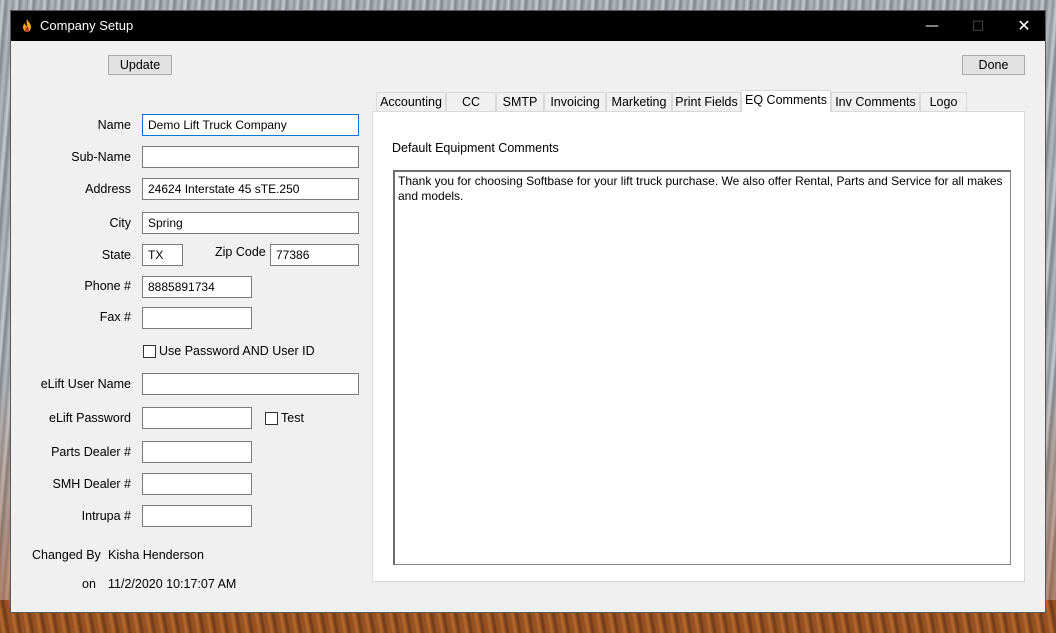 The image size is (1056, 633). What do you see at coordinates (575, 102) in the screenshot?
I see `tab-invoicing: Invoicing` at bounding box center [575, 102].